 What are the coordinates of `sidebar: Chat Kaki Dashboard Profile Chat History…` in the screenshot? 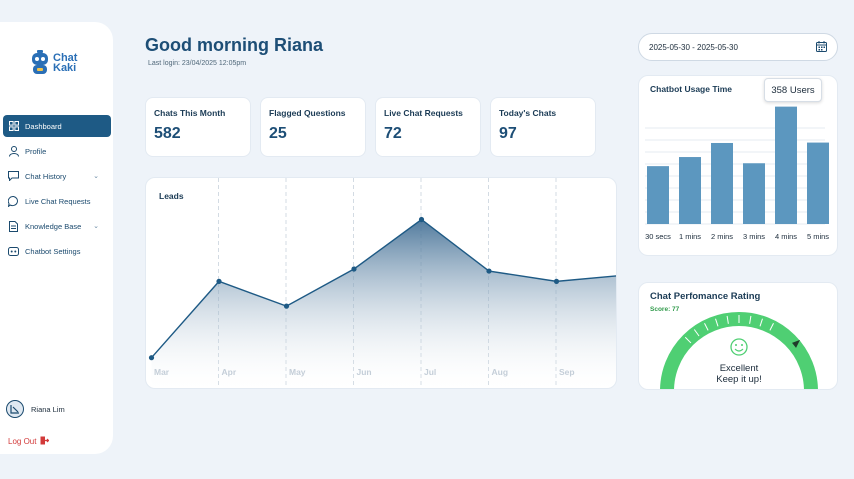 It's located at (56, 238).